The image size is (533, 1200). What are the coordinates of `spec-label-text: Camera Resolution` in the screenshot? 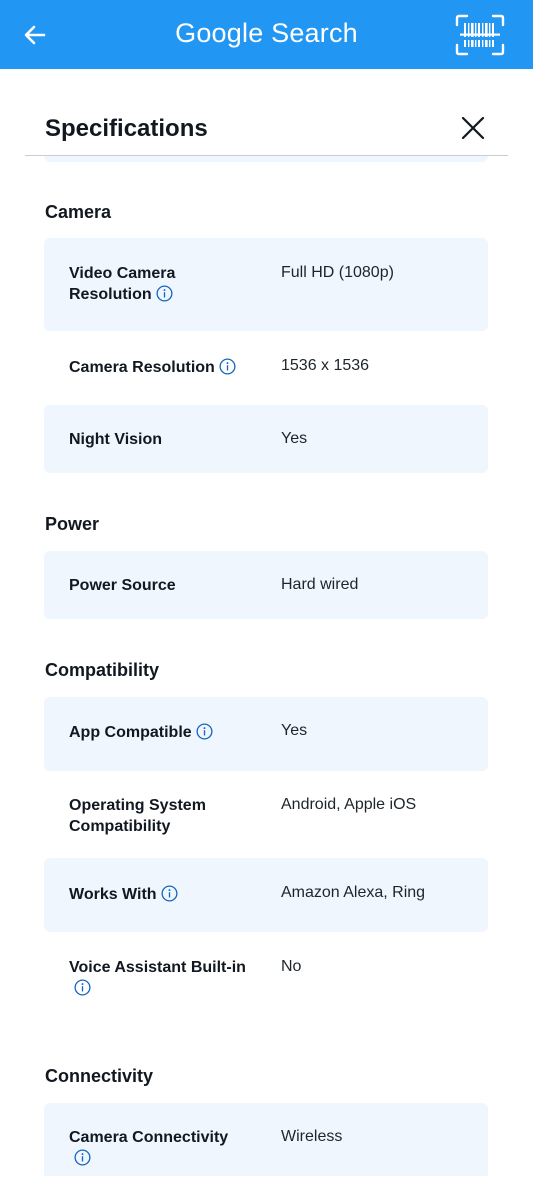 It's located at (142, 367).